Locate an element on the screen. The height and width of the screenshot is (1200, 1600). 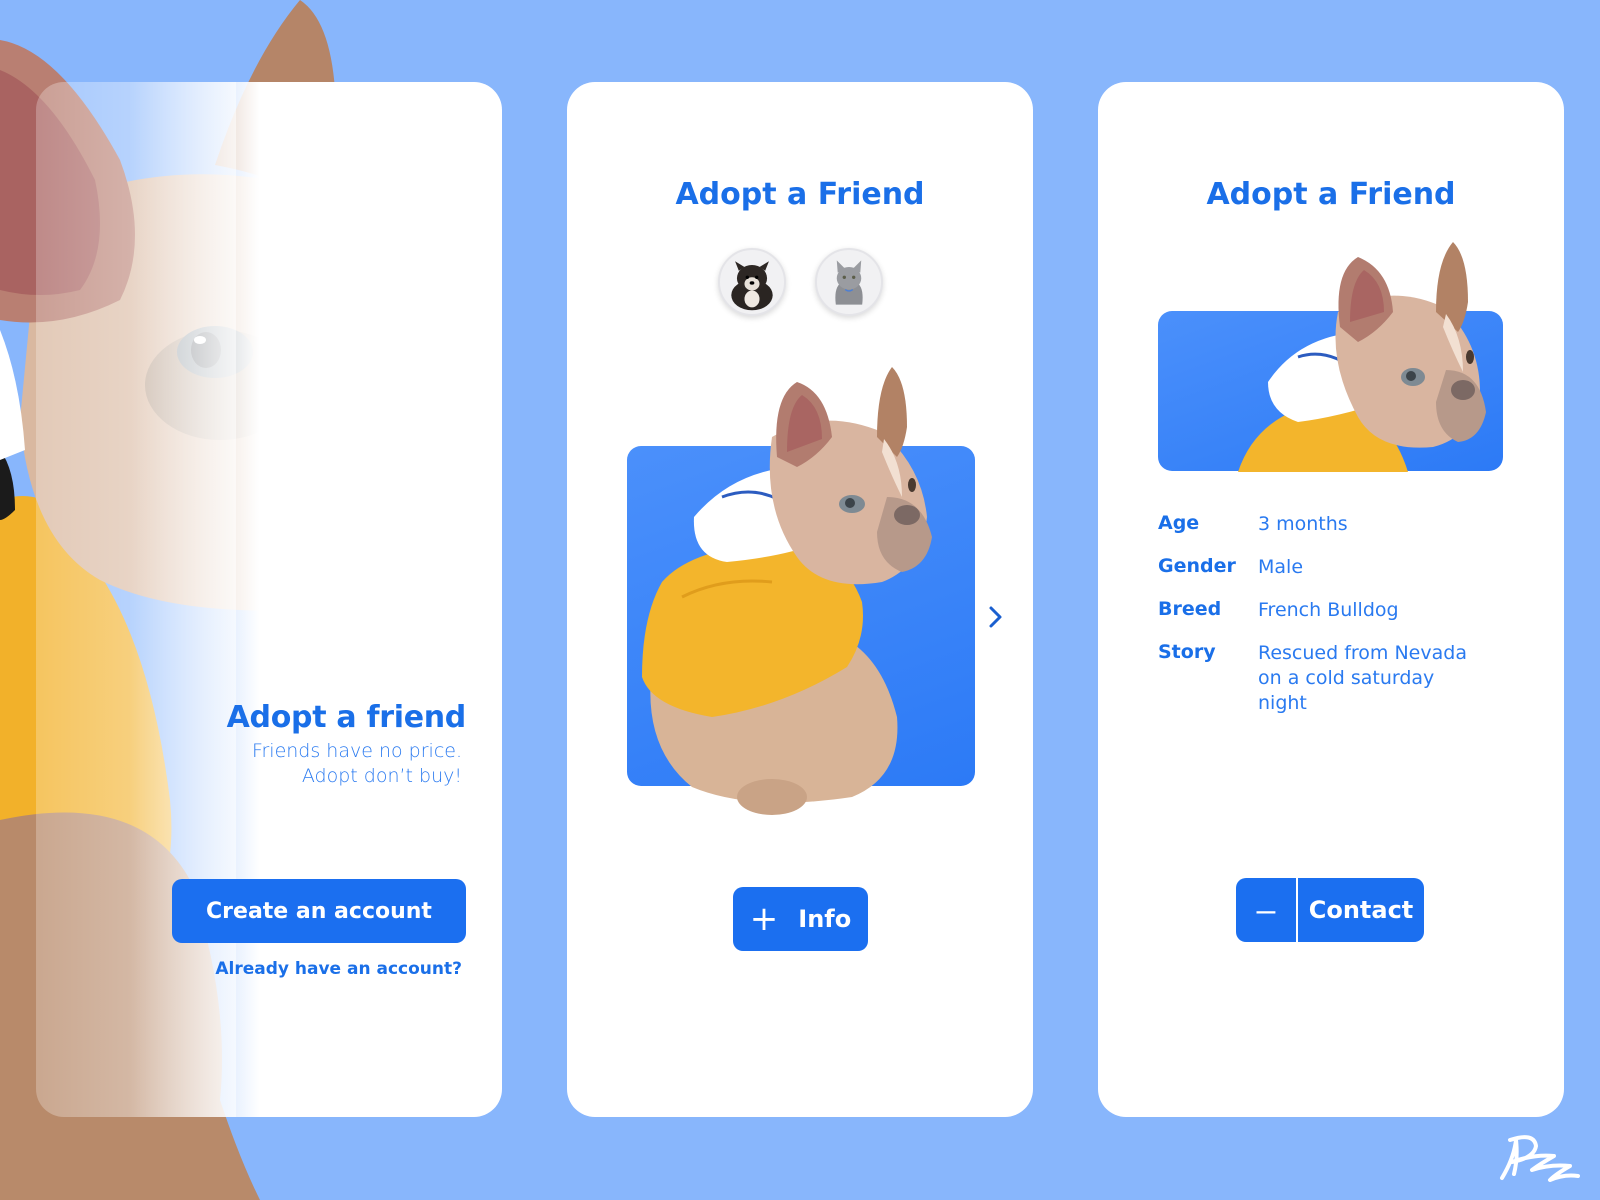
login-link: Already have an account? is located at coordinates (338, 969).